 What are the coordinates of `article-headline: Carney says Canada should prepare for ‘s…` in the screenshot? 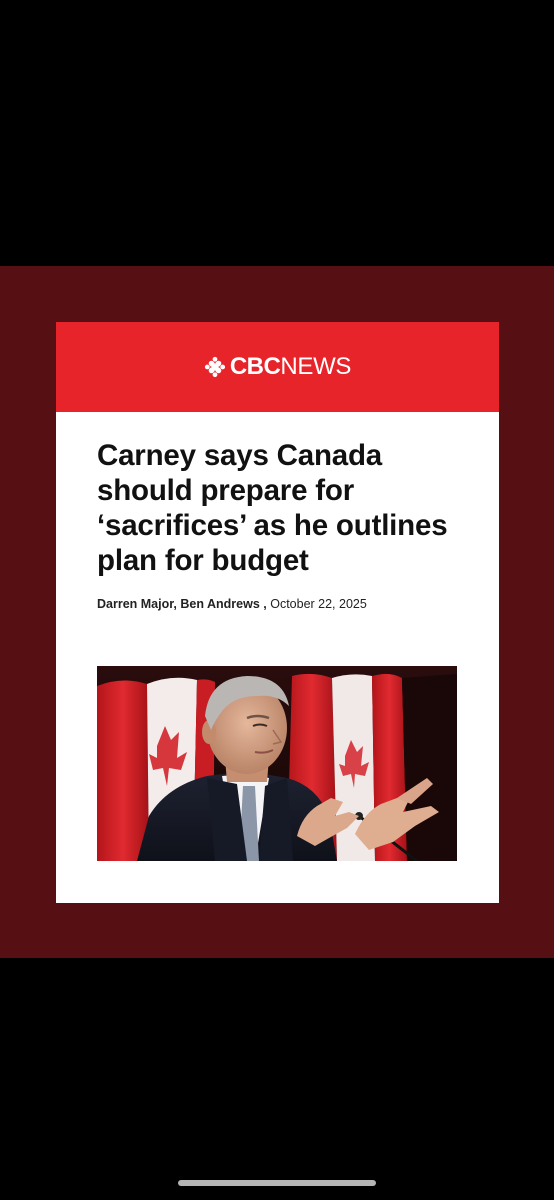 It's located at (287, 508).